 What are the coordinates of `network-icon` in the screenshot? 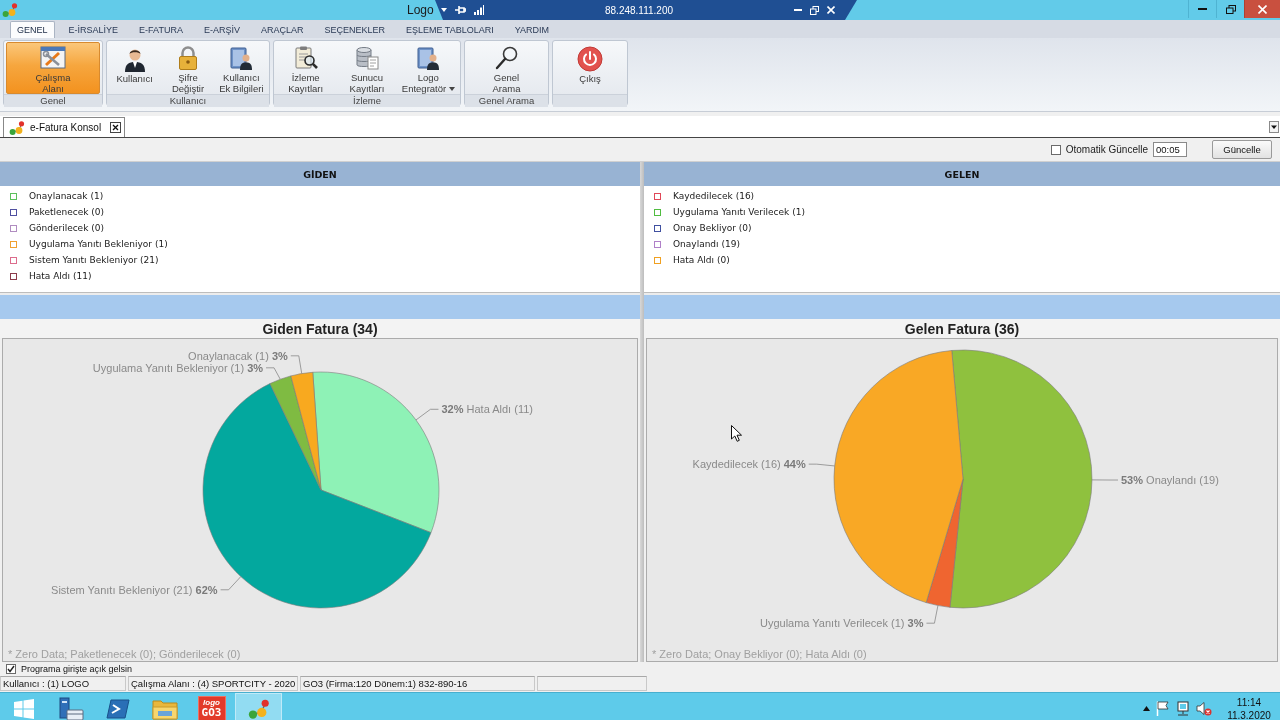 It's located at (1182, 708).